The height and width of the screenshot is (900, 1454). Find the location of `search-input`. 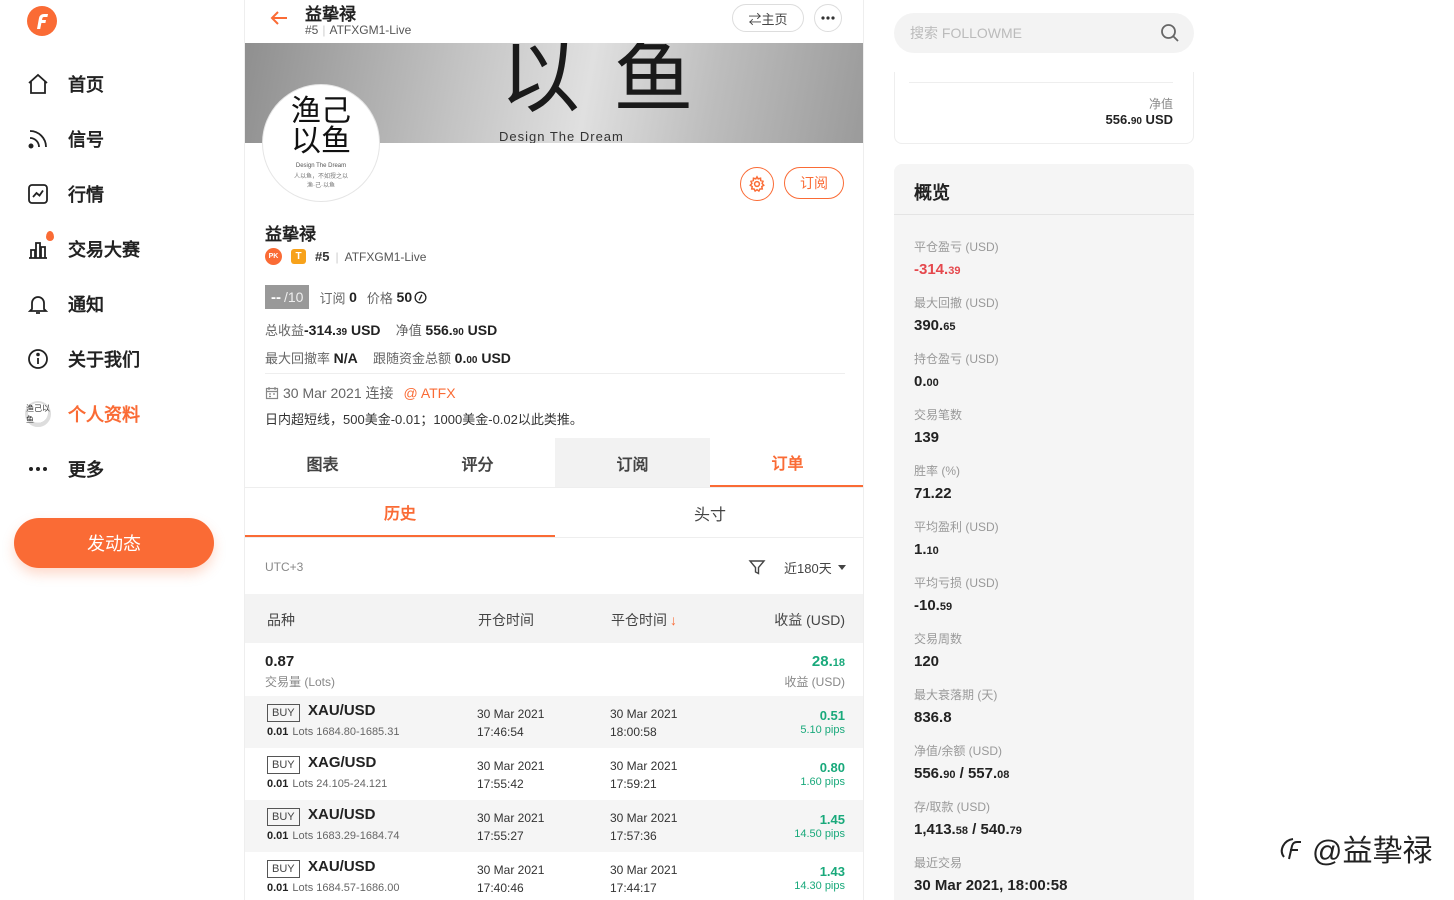

search-input is located at coordinates (1025, 33).